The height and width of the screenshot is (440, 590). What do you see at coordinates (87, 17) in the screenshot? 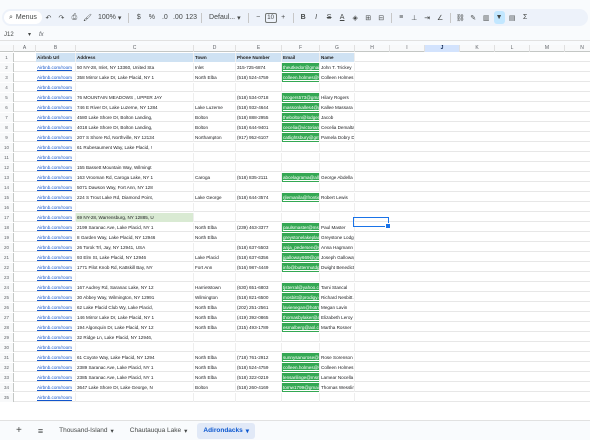
I see `paint-format-icon: 🖌` at bounding box center [87, 17].